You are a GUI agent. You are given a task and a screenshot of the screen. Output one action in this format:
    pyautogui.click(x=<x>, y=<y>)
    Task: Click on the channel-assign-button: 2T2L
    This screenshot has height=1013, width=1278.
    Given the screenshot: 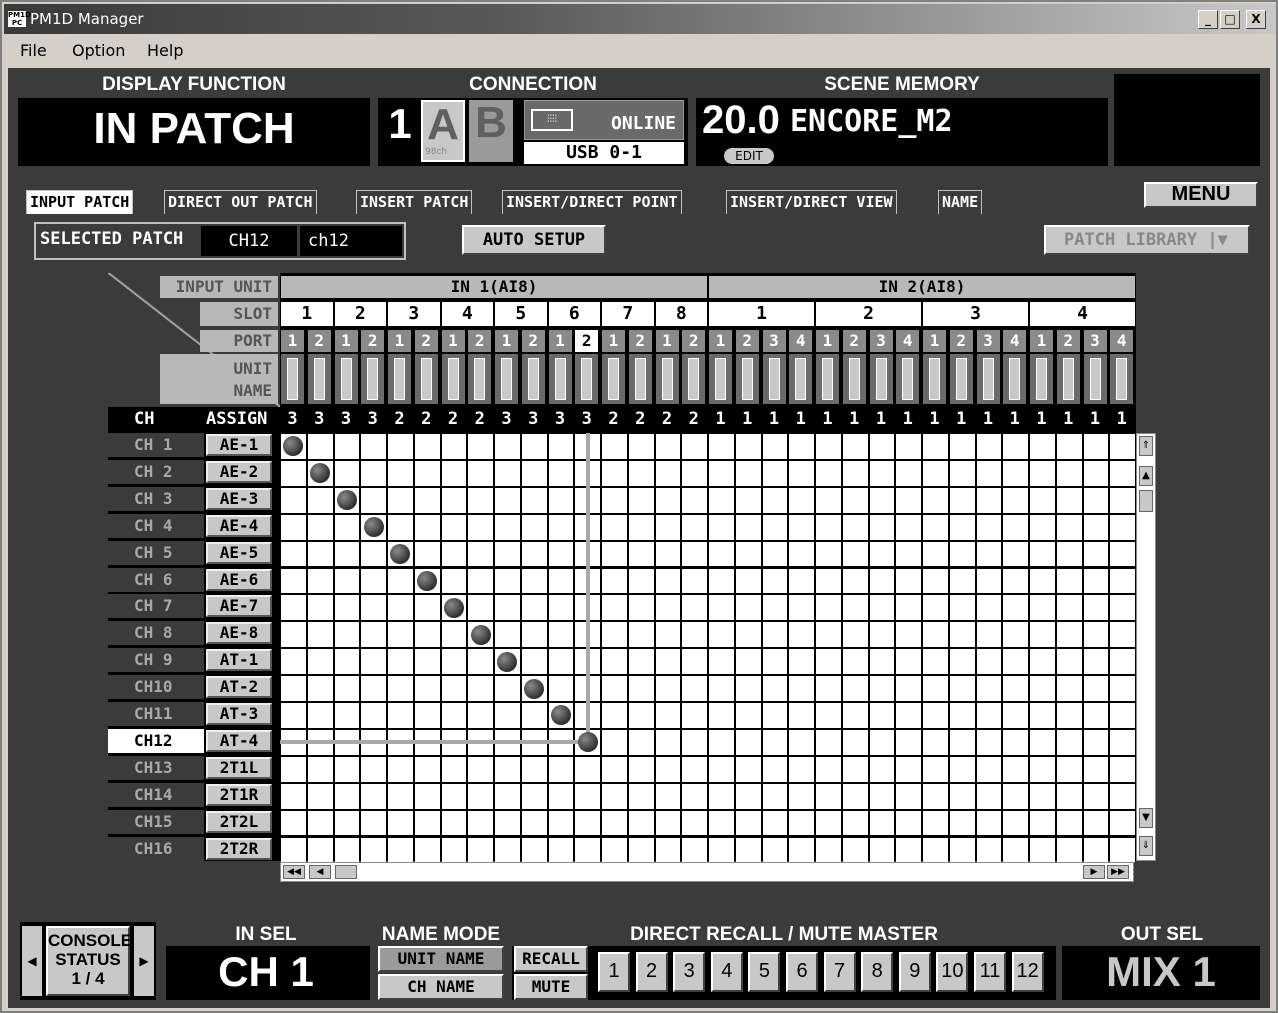 What is the action you would take?
    pyautogui.click(x=239, y=821)
    